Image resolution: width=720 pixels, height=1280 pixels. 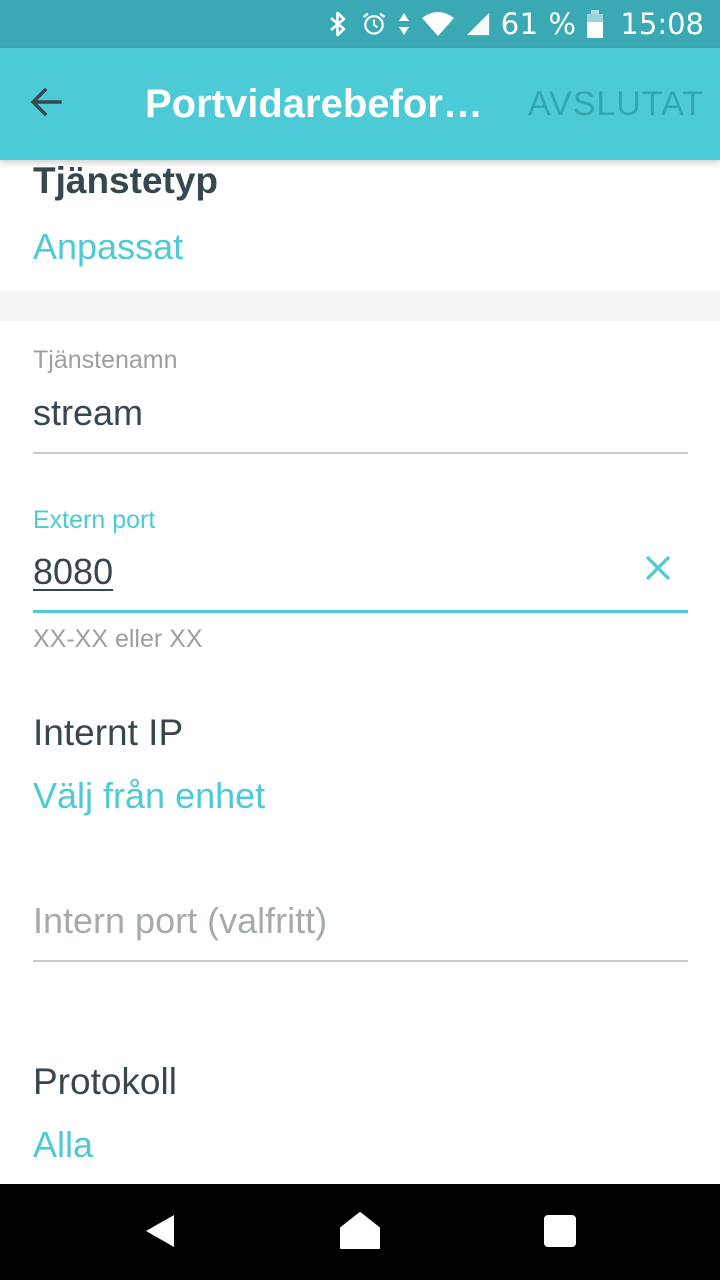 I want to click on external-port-input: 8080, so click(x=73, y=572).